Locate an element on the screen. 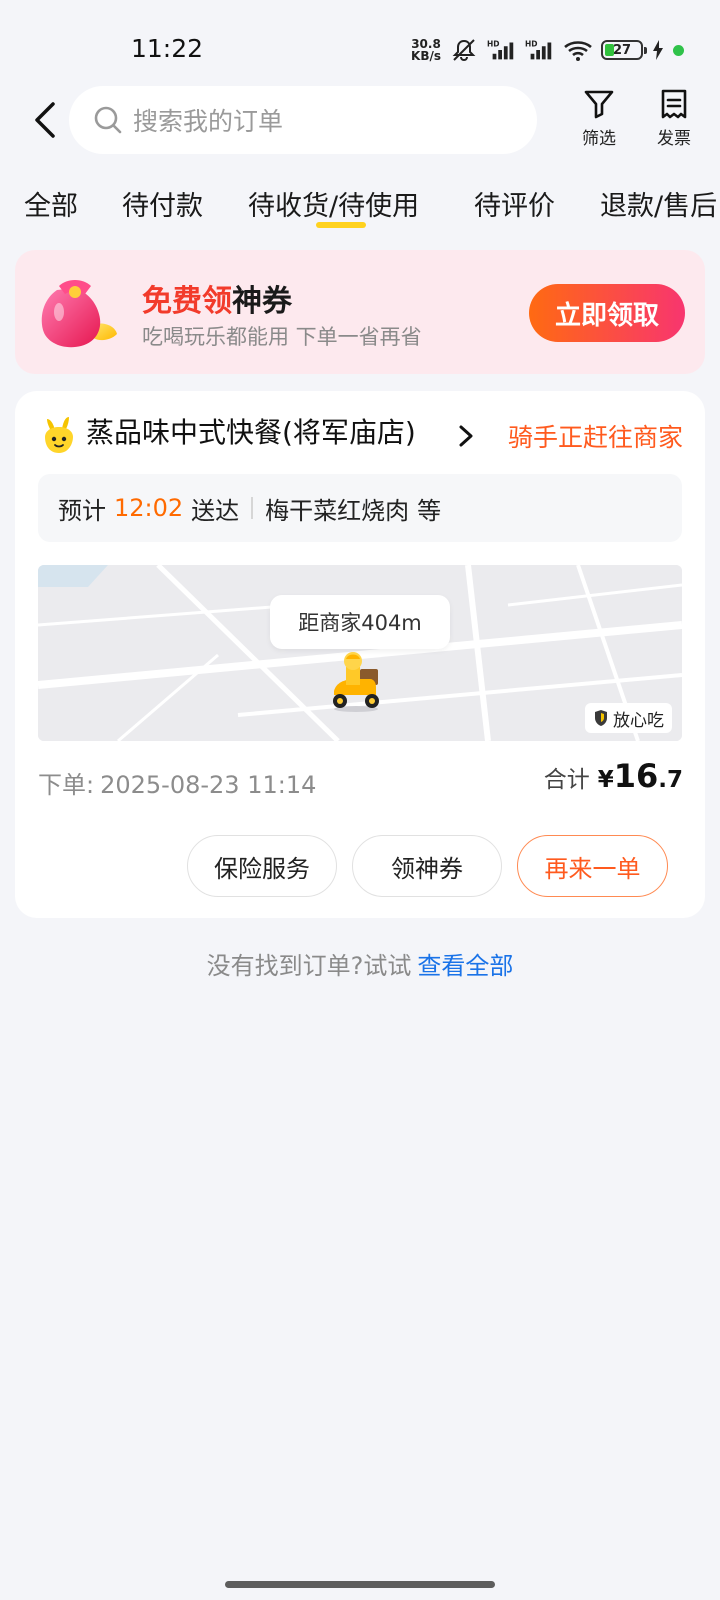  shop-logo-icon is located at coordinates (59, 435).